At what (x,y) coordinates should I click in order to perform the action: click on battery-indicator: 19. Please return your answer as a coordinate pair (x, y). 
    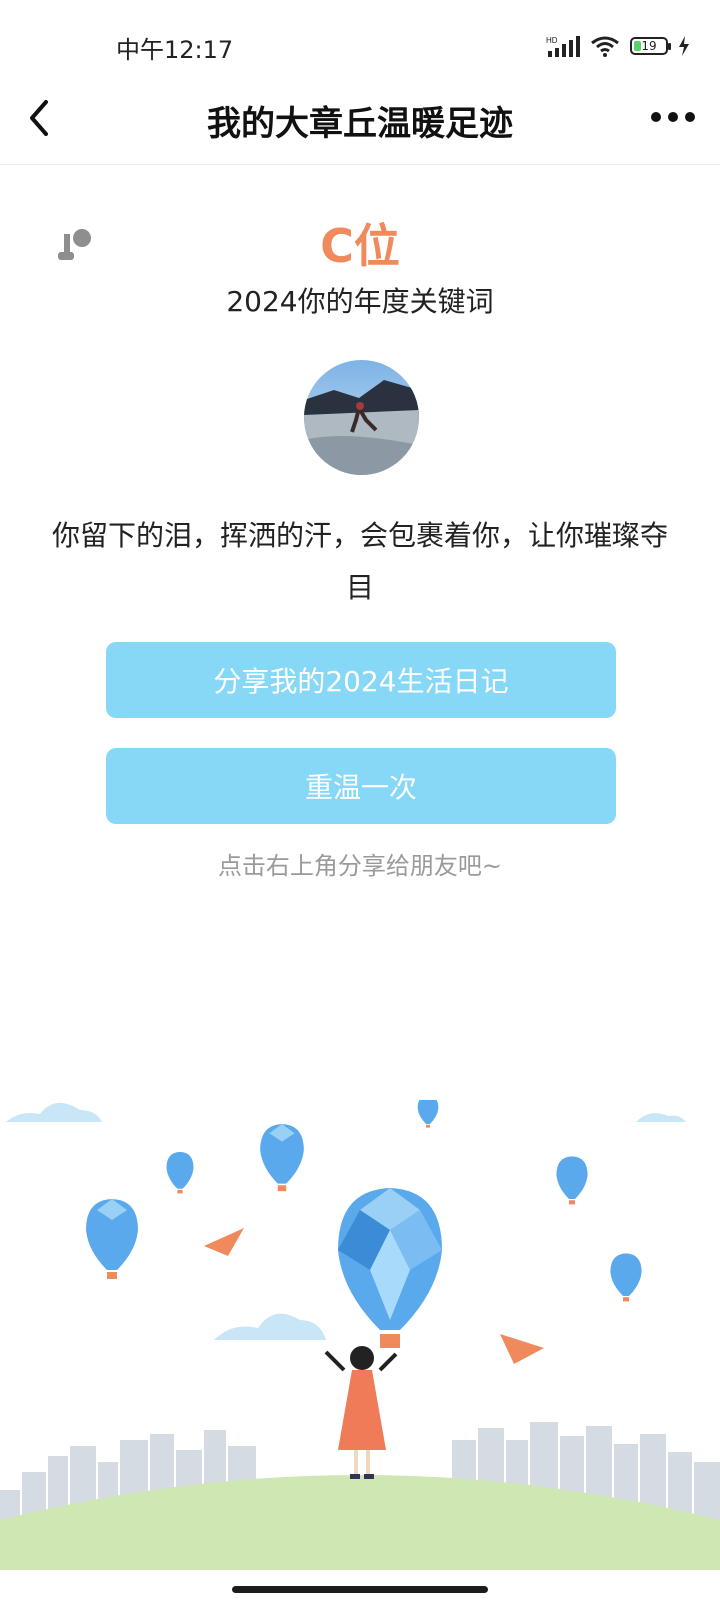
    Looking at the image, I should click on (650, 46).